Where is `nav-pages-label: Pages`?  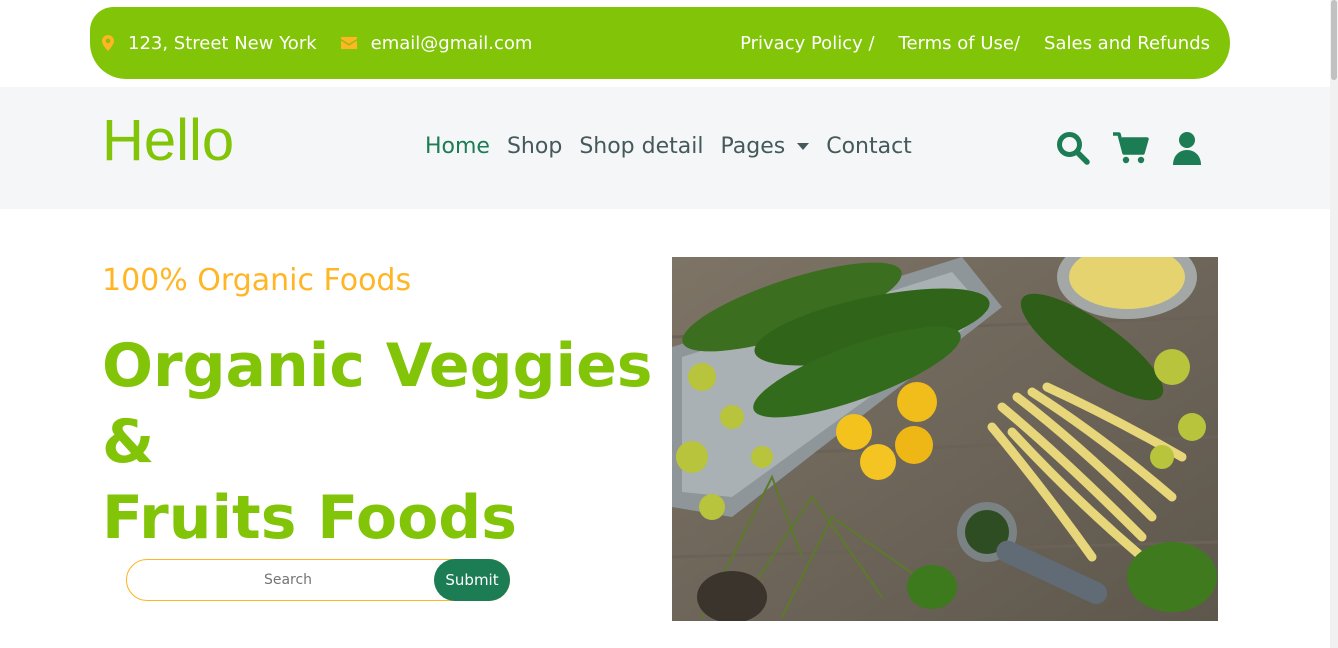
nav-pages-label: Pages is located at coordinates (753, 146).